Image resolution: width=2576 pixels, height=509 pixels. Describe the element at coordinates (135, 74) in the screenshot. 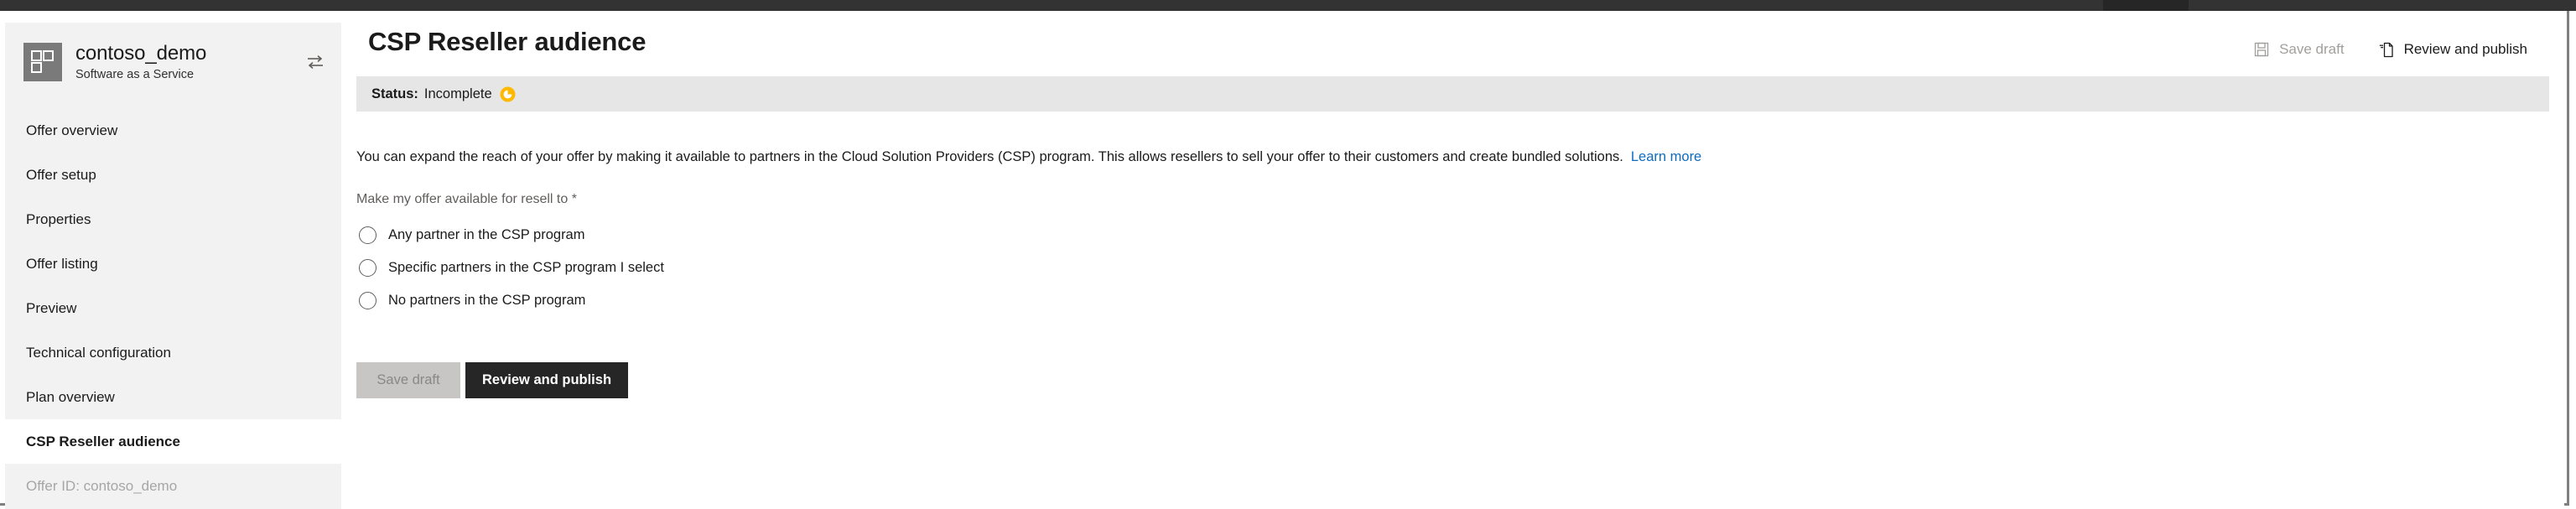

I see `offer-type: Software as a Service` at that location.